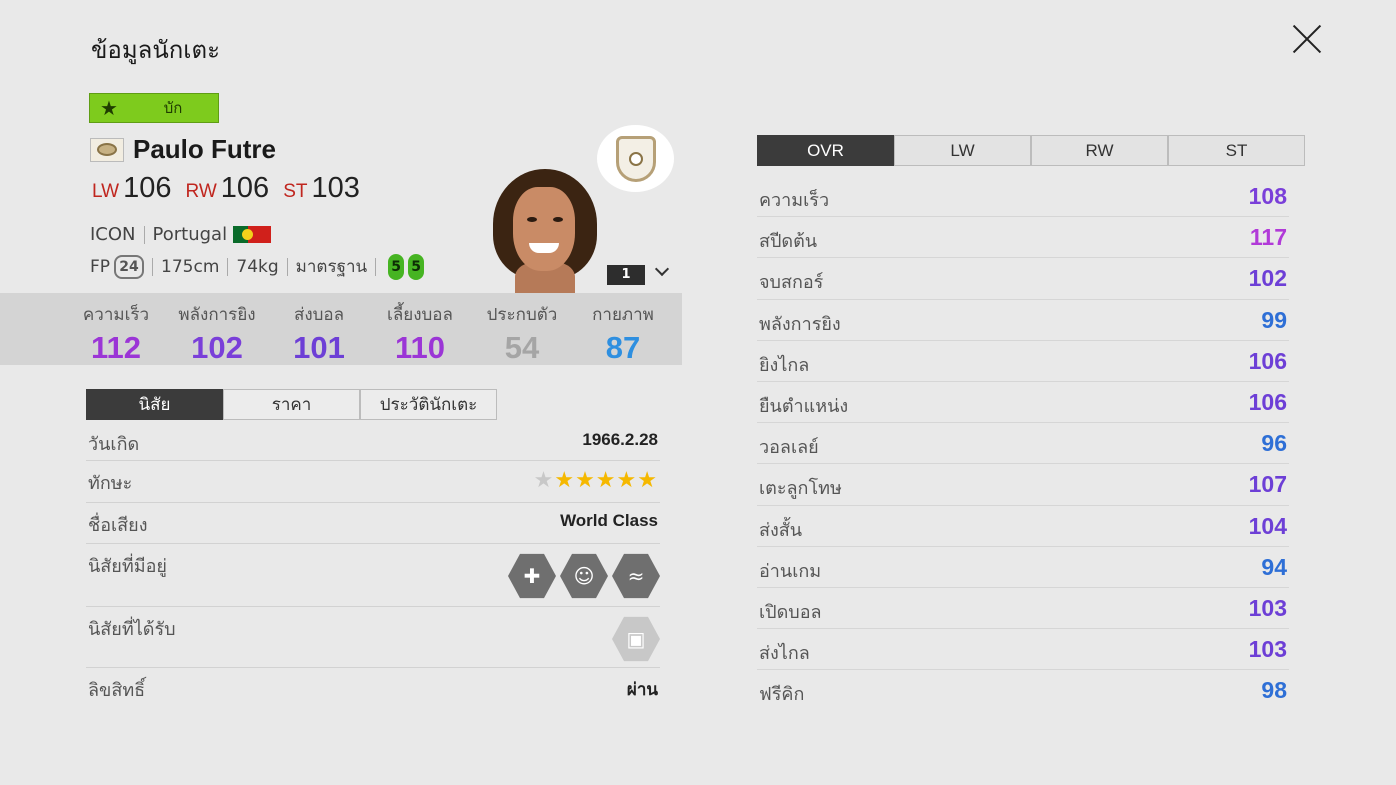 The width and height of the screenshot is (1396, 785). Describe the element at coordinates (784, 365) in the screenshot. I see `attribute-name: ยิงไกล` at that location.